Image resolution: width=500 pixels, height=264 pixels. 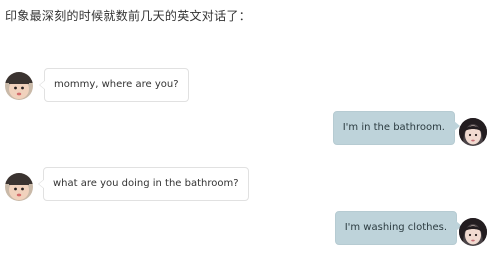 What do you see at coordinates (143, 184) in the screenshot?
I see `message-bubble-child: what are you doing in the bathroom?` at bounding box center [143, 184].